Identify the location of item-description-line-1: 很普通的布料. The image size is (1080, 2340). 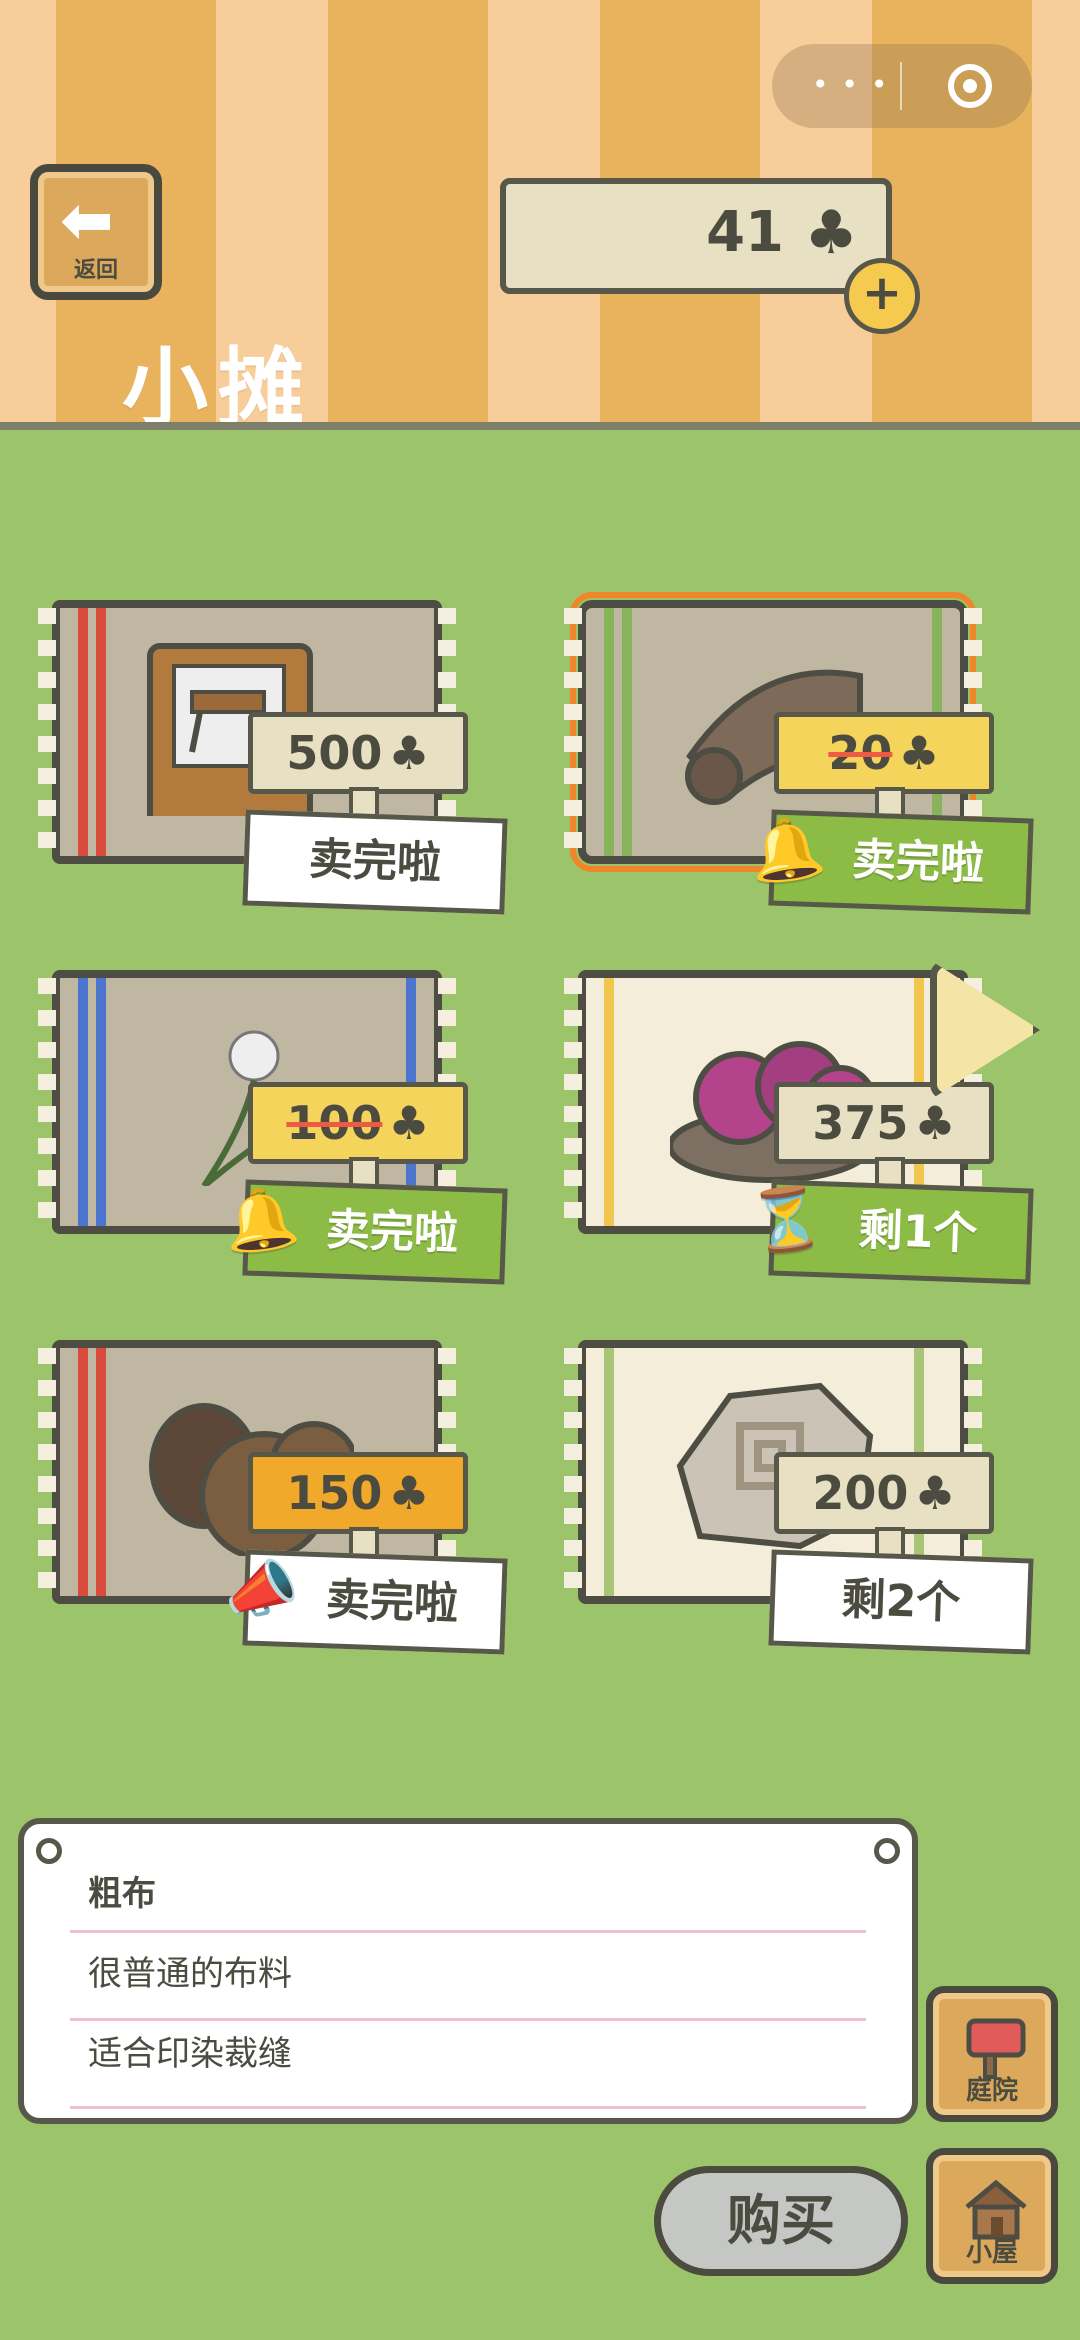
(190, 1974).